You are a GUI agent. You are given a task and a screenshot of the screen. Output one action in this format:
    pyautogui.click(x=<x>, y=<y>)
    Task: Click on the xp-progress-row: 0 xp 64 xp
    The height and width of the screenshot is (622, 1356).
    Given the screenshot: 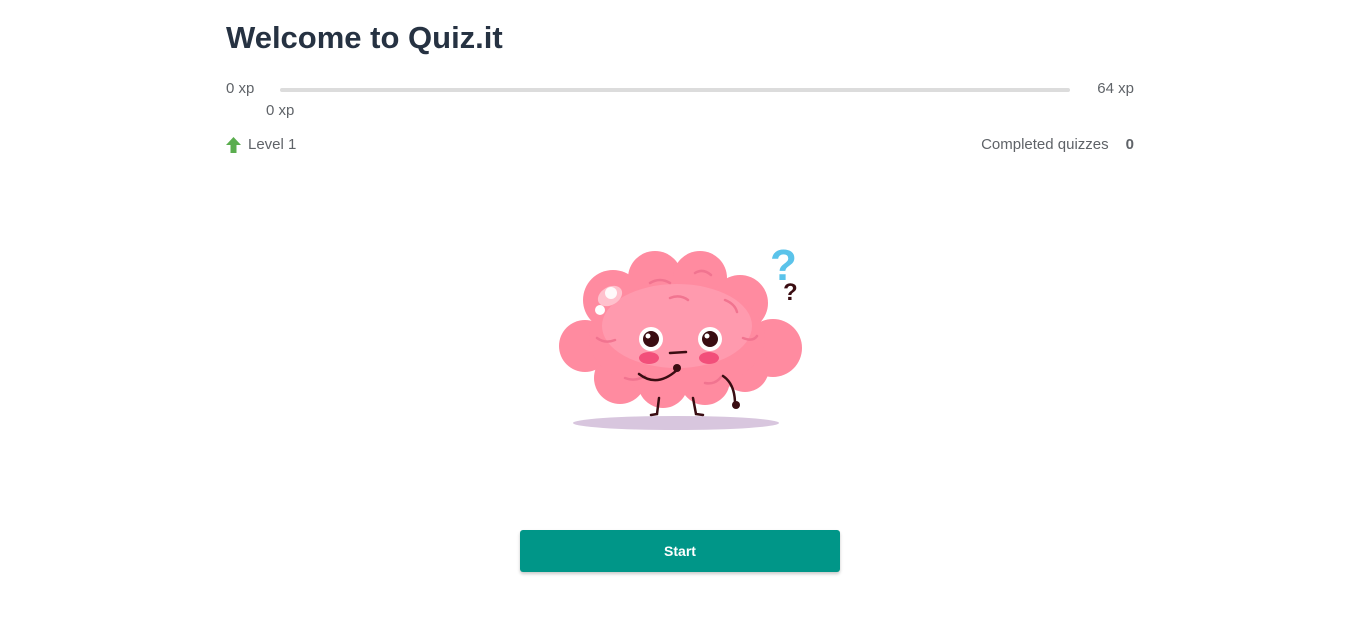 What is the action you would take?
    pyautogui.click(x=680, y=90)
    